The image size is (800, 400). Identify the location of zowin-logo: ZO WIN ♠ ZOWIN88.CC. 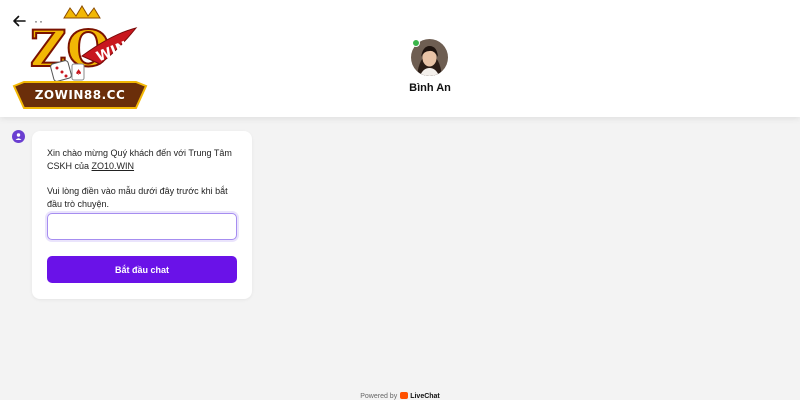
(80, 58).